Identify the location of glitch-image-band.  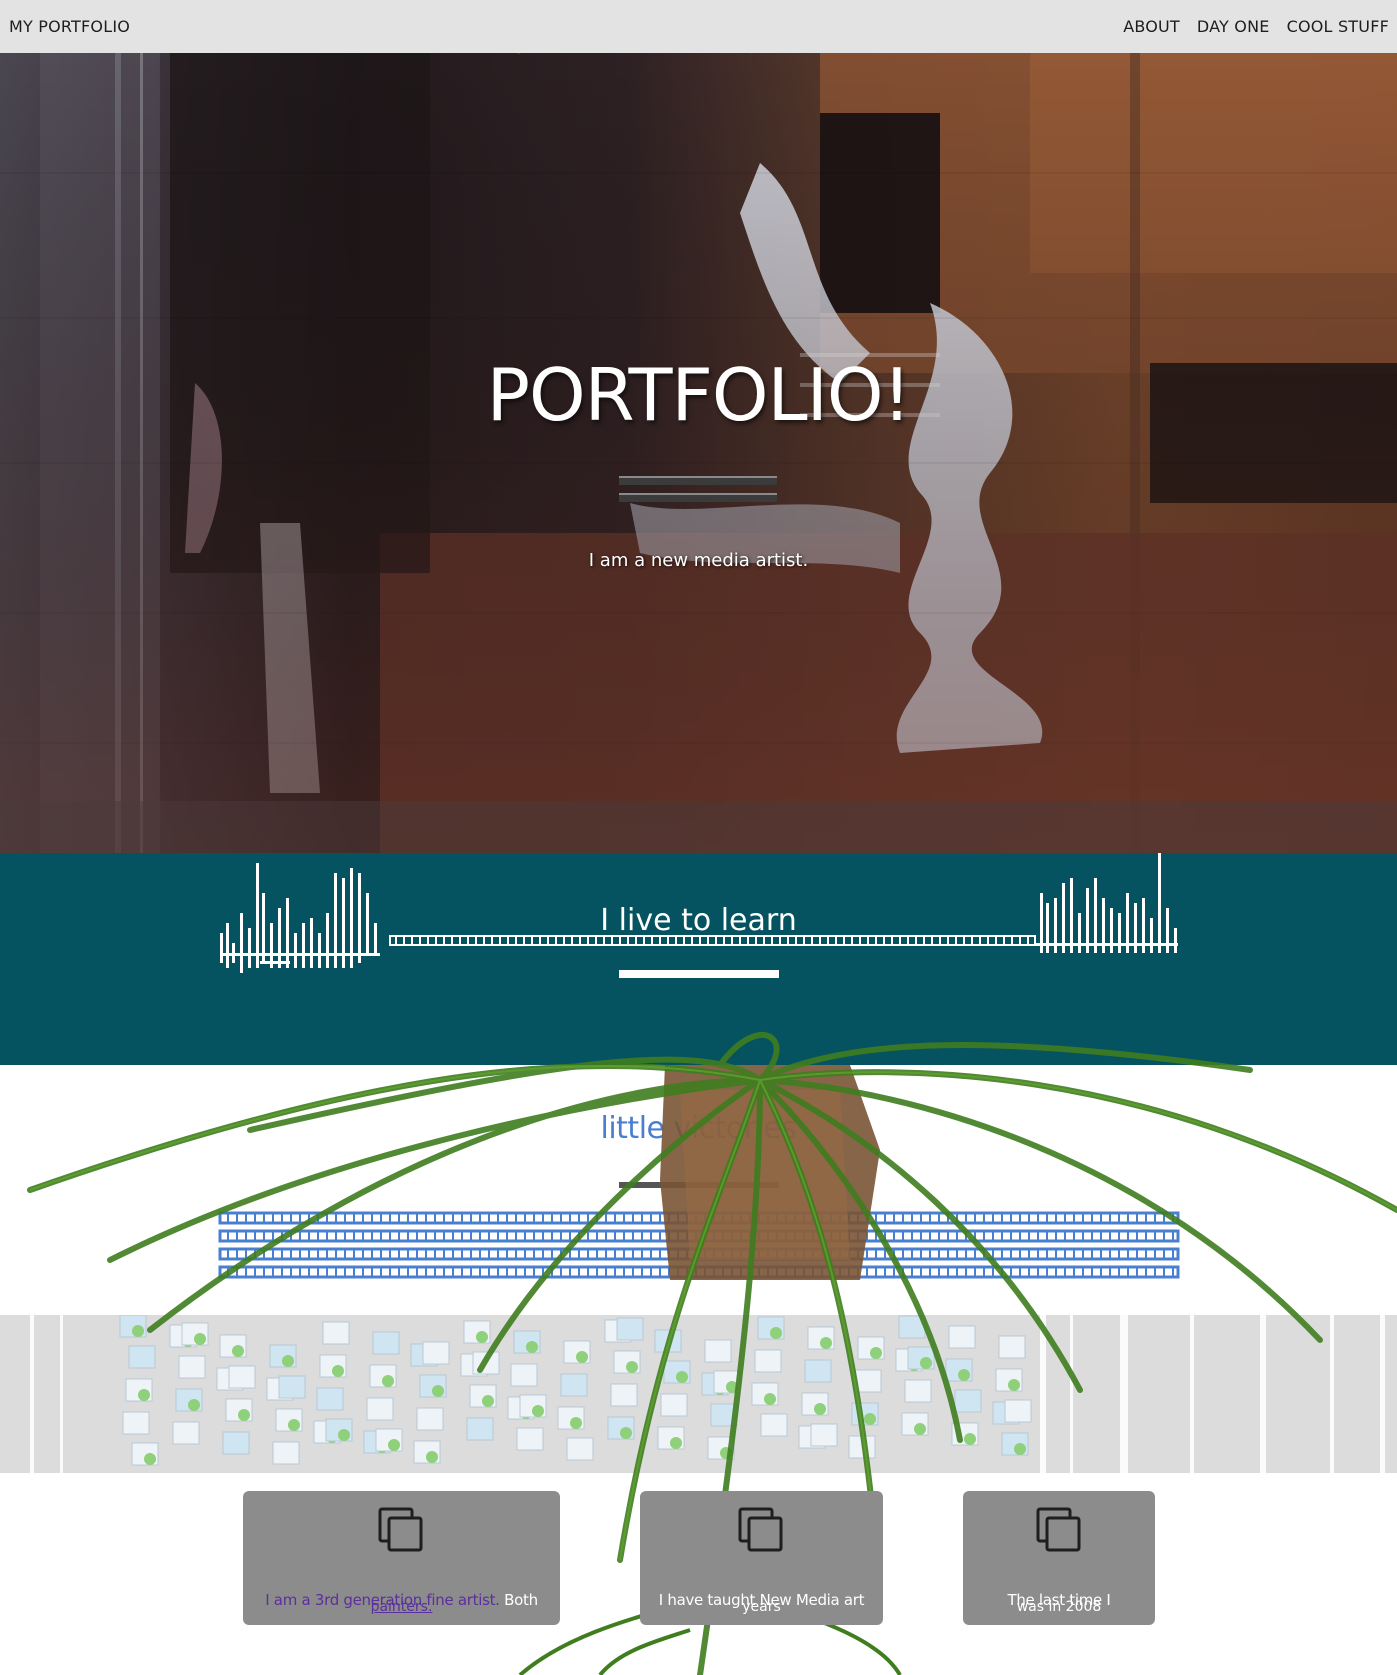
(698, 1394).